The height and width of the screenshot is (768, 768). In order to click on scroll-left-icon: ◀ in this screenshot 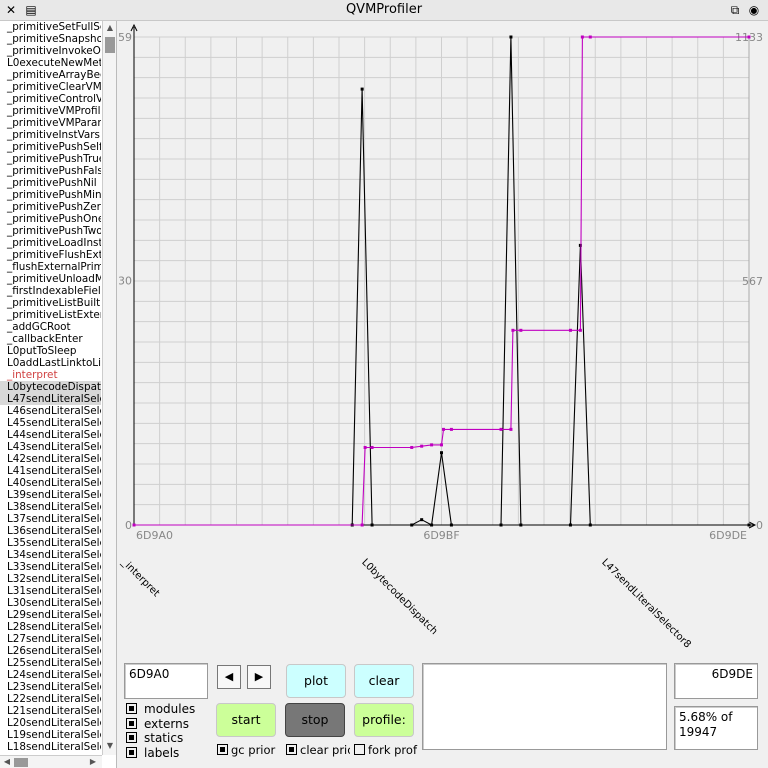, I will do `click(7, 762)`.